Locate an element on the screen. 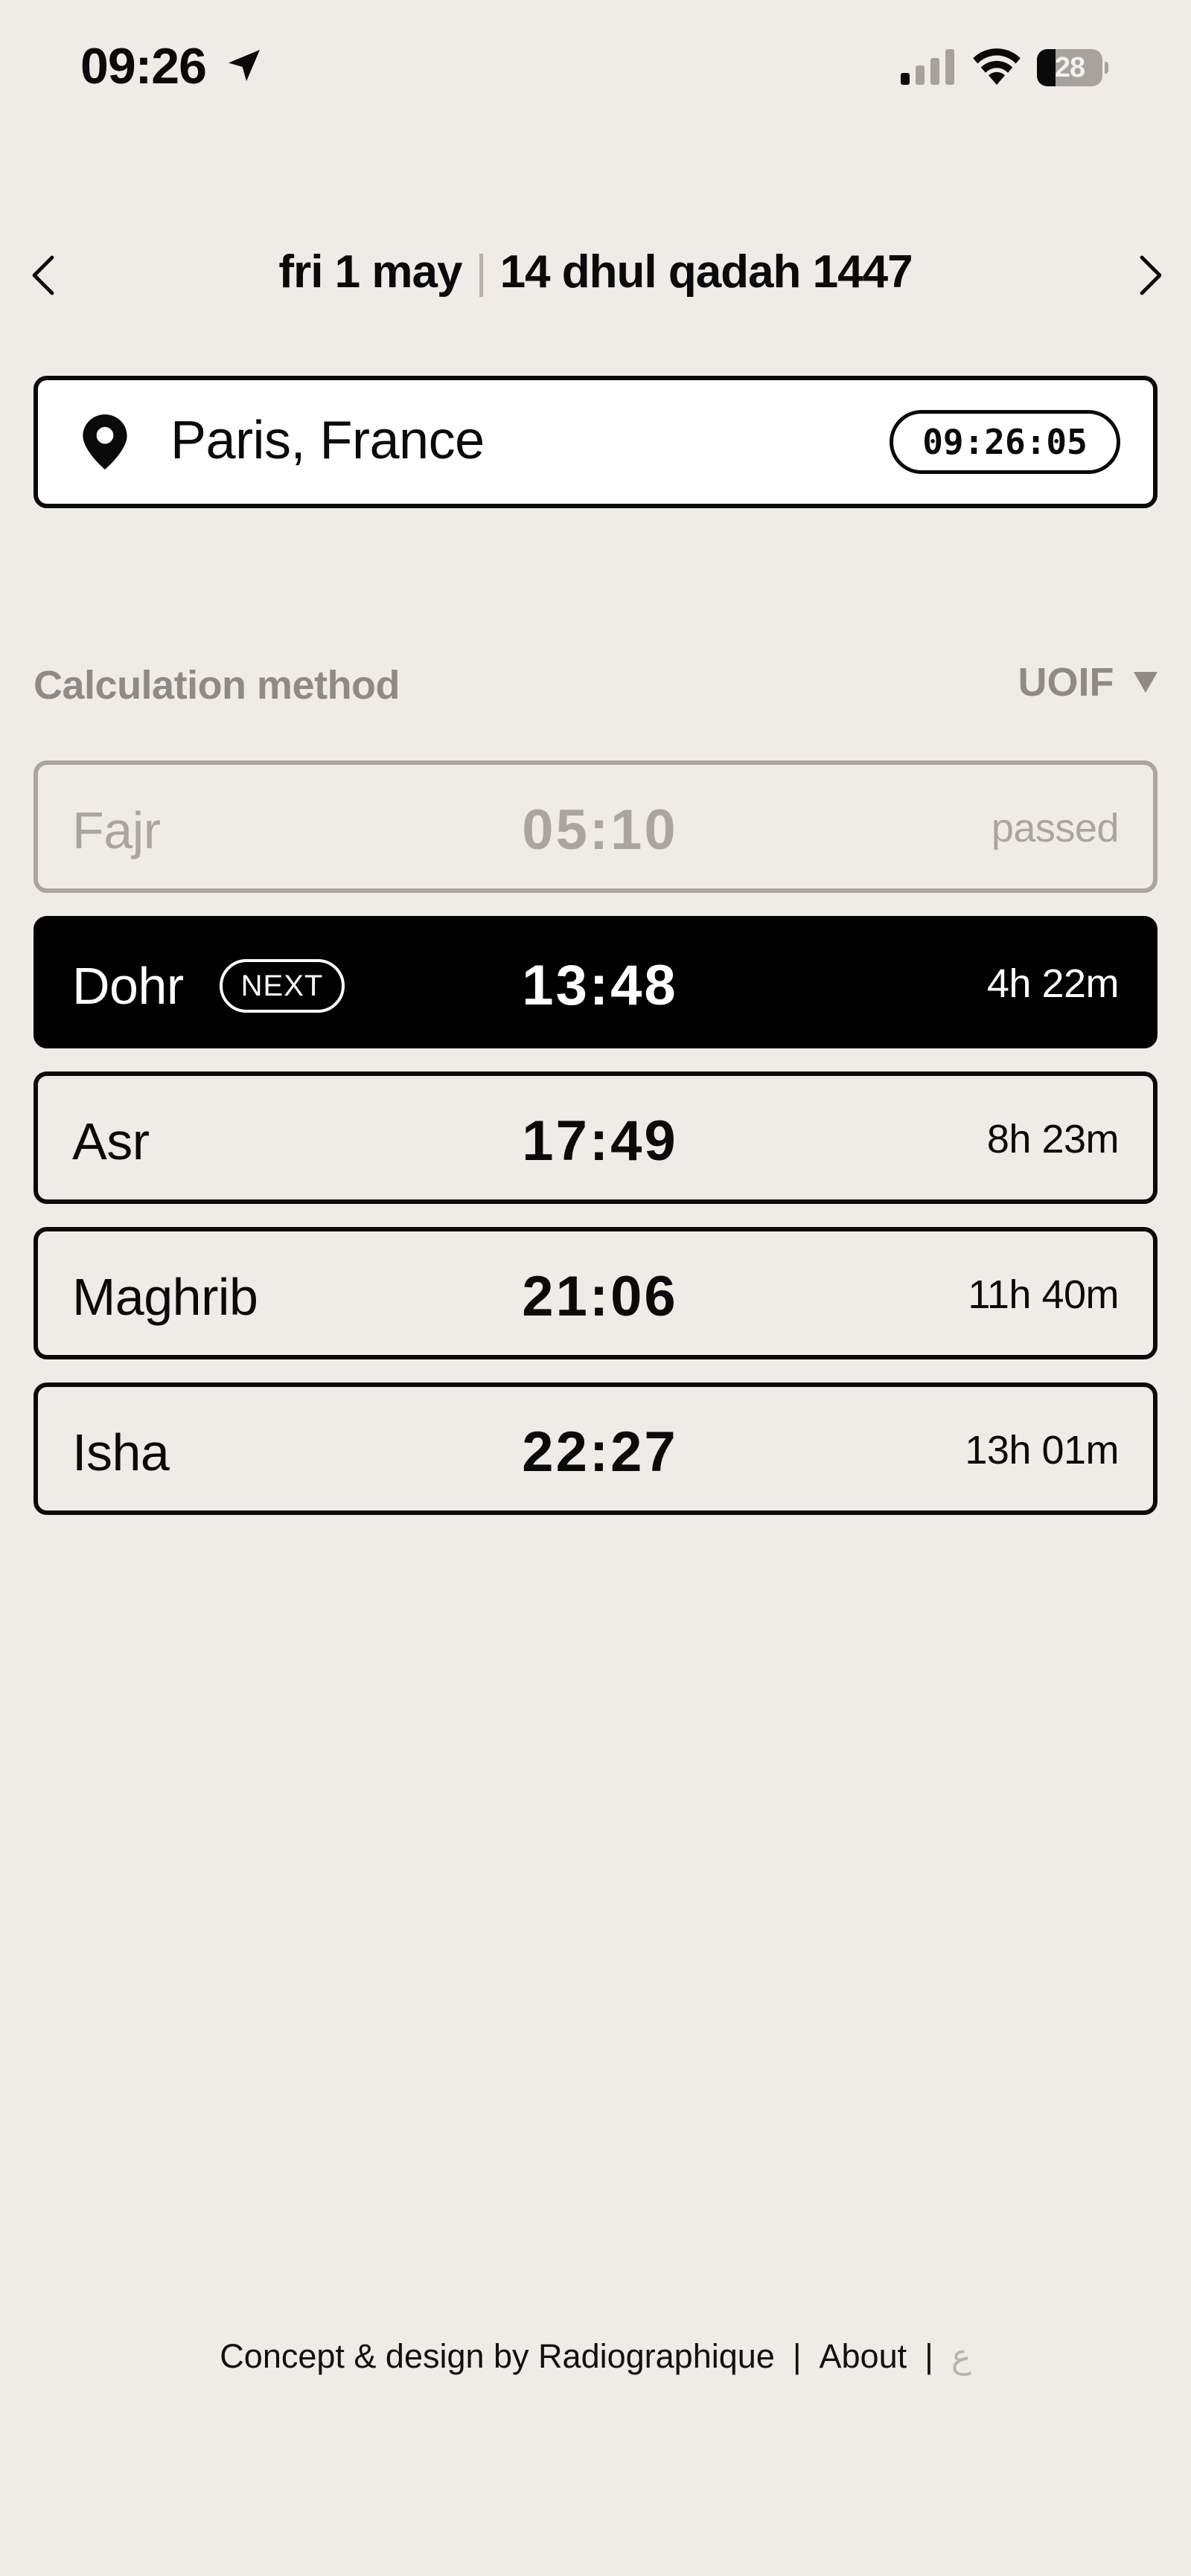  status-bar: 09:26 28 is located at coordinates (595, 67).